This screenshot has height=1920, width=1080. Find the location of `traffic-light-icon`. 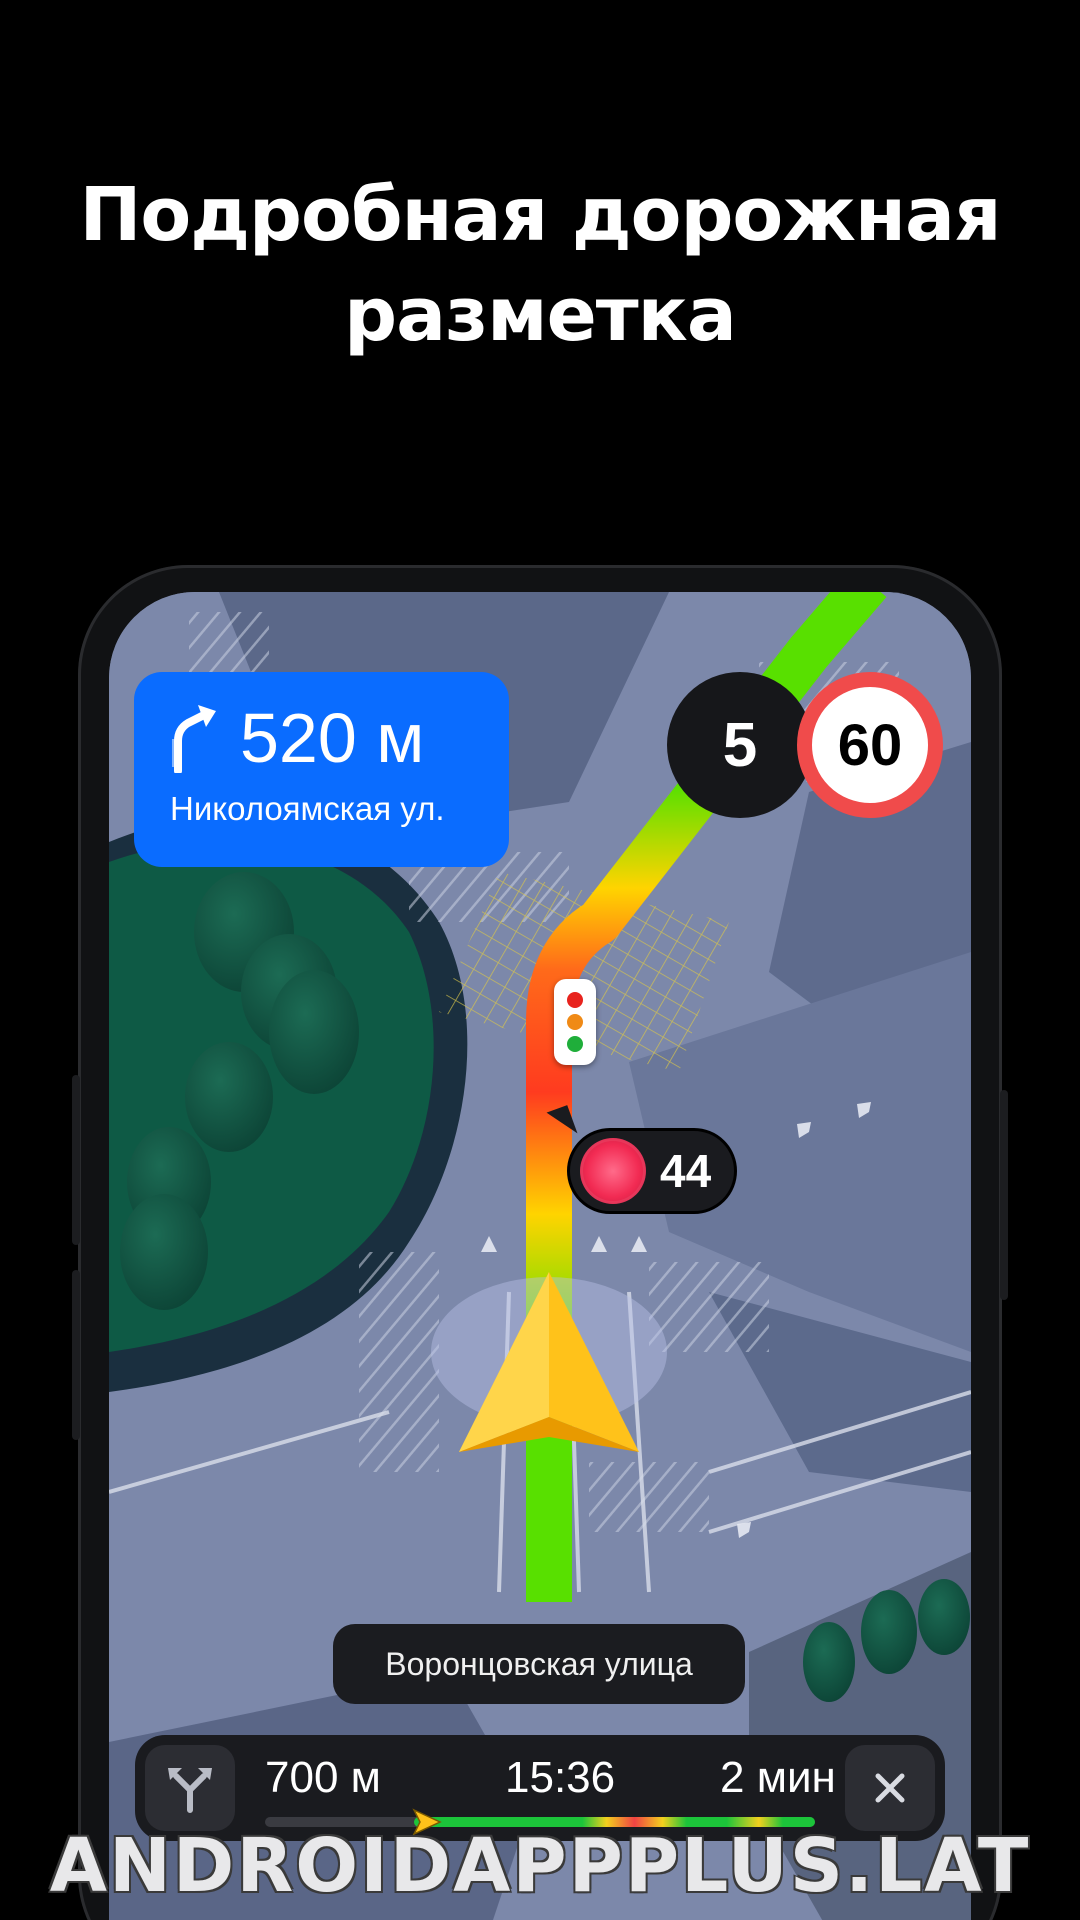

traffic-light-icon is located at coordinates (575, 1022).